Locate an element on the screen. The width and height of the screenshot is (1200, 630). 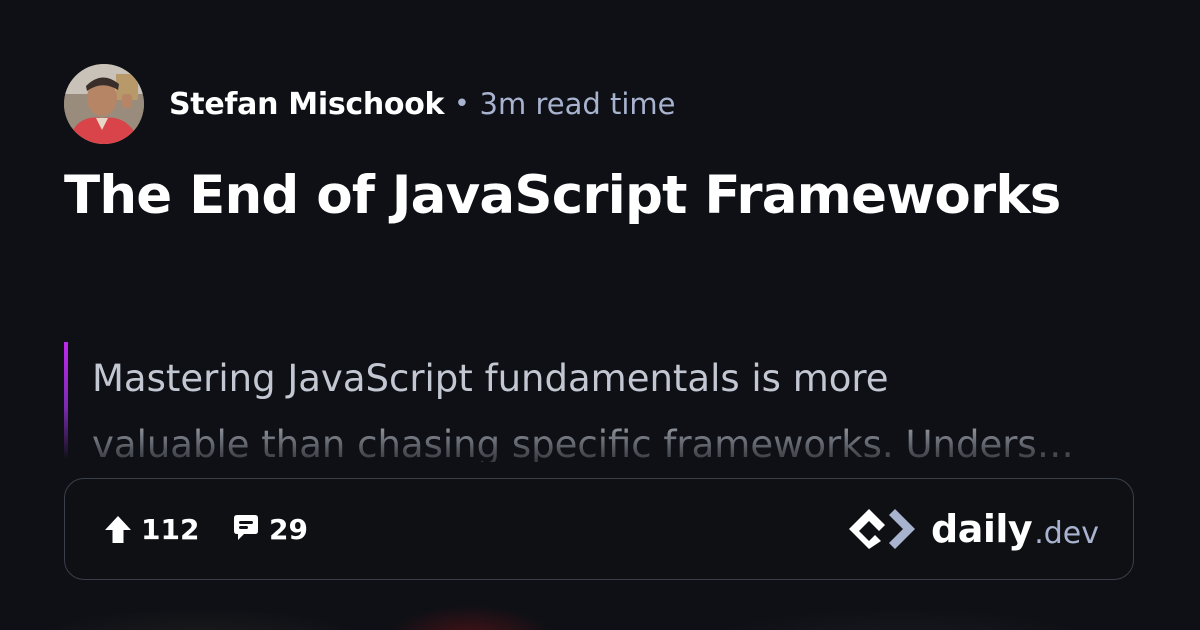
daily-dev-logo-icon is located at coordinates (882, 529).